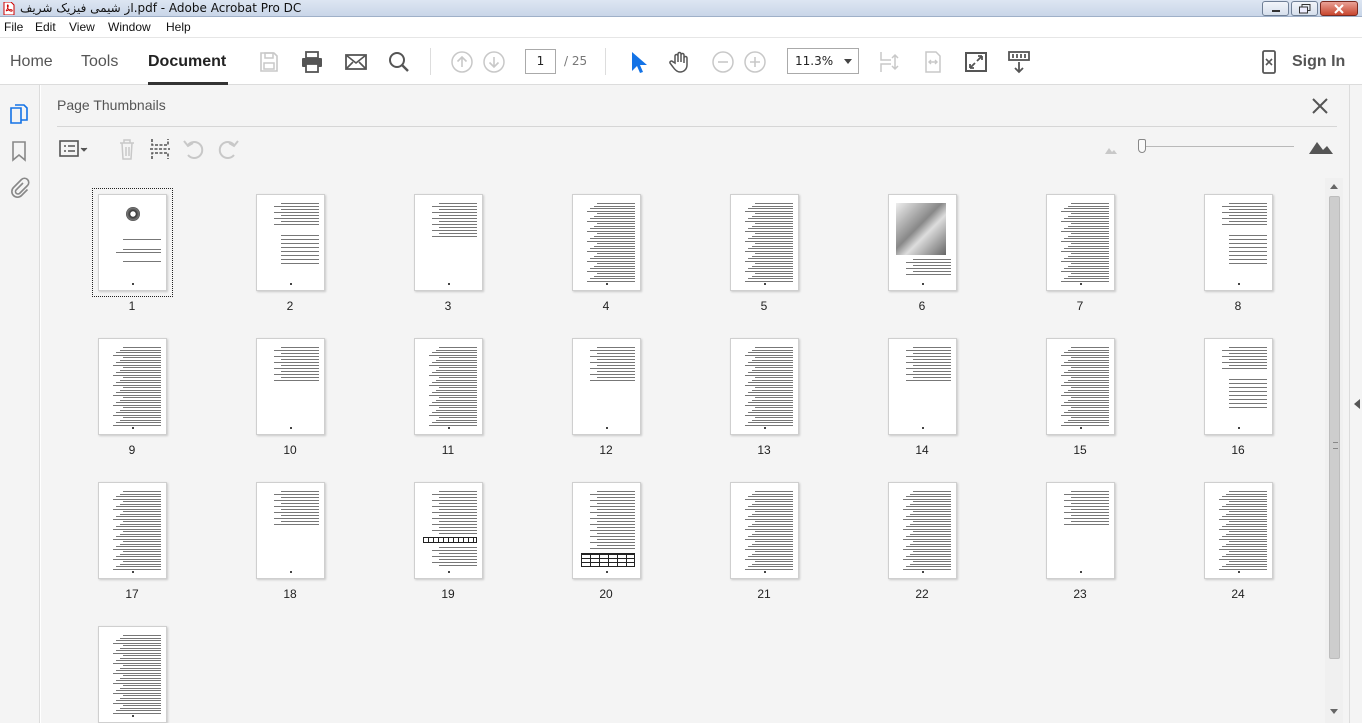 The height and width of the screenshot is (723, 1362). What do you see at coordinates (1111, 150) in the screenshot?
I see `small-thumbnail-icon` at bounding box center [1111, 150].